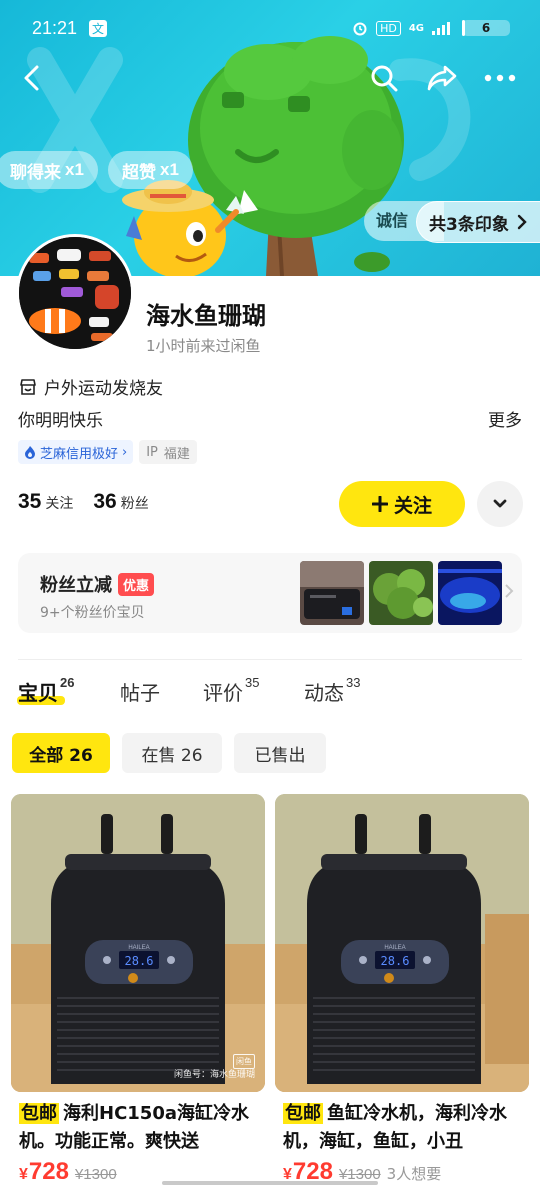 The image size is (540, 1188). Describe the element at coordinates (67, 682) in the screenshot. I see `tab-count: 26` at that location.